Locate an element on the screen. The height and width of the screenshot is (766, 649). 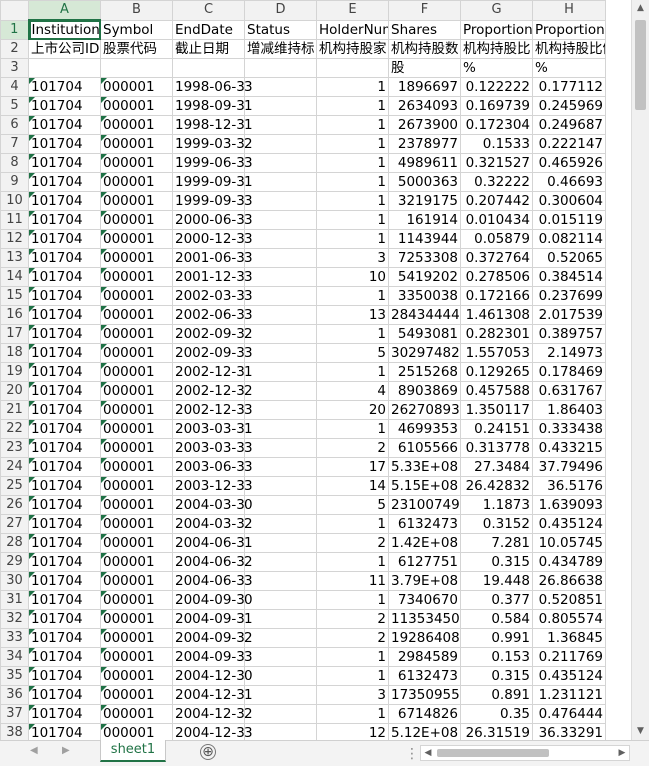
row-header: 28 is located at coordinates (14, 543).